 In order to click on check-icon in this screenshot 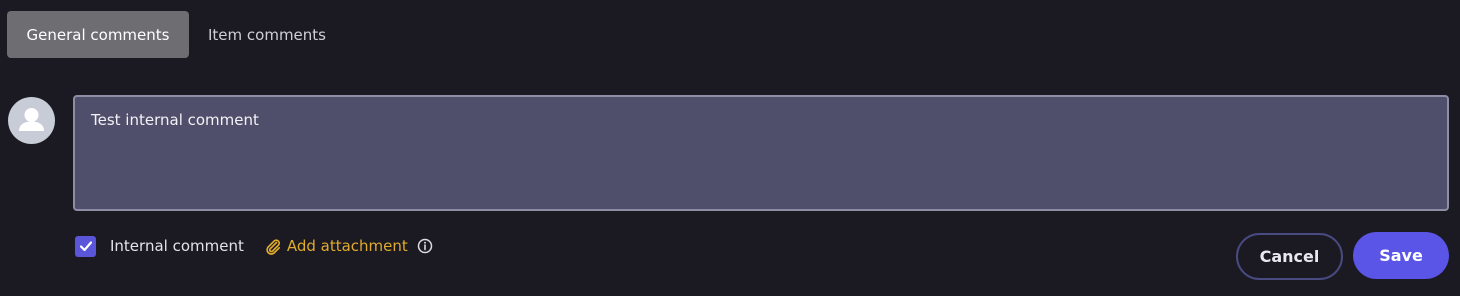, I will do `click(85, 246)`.